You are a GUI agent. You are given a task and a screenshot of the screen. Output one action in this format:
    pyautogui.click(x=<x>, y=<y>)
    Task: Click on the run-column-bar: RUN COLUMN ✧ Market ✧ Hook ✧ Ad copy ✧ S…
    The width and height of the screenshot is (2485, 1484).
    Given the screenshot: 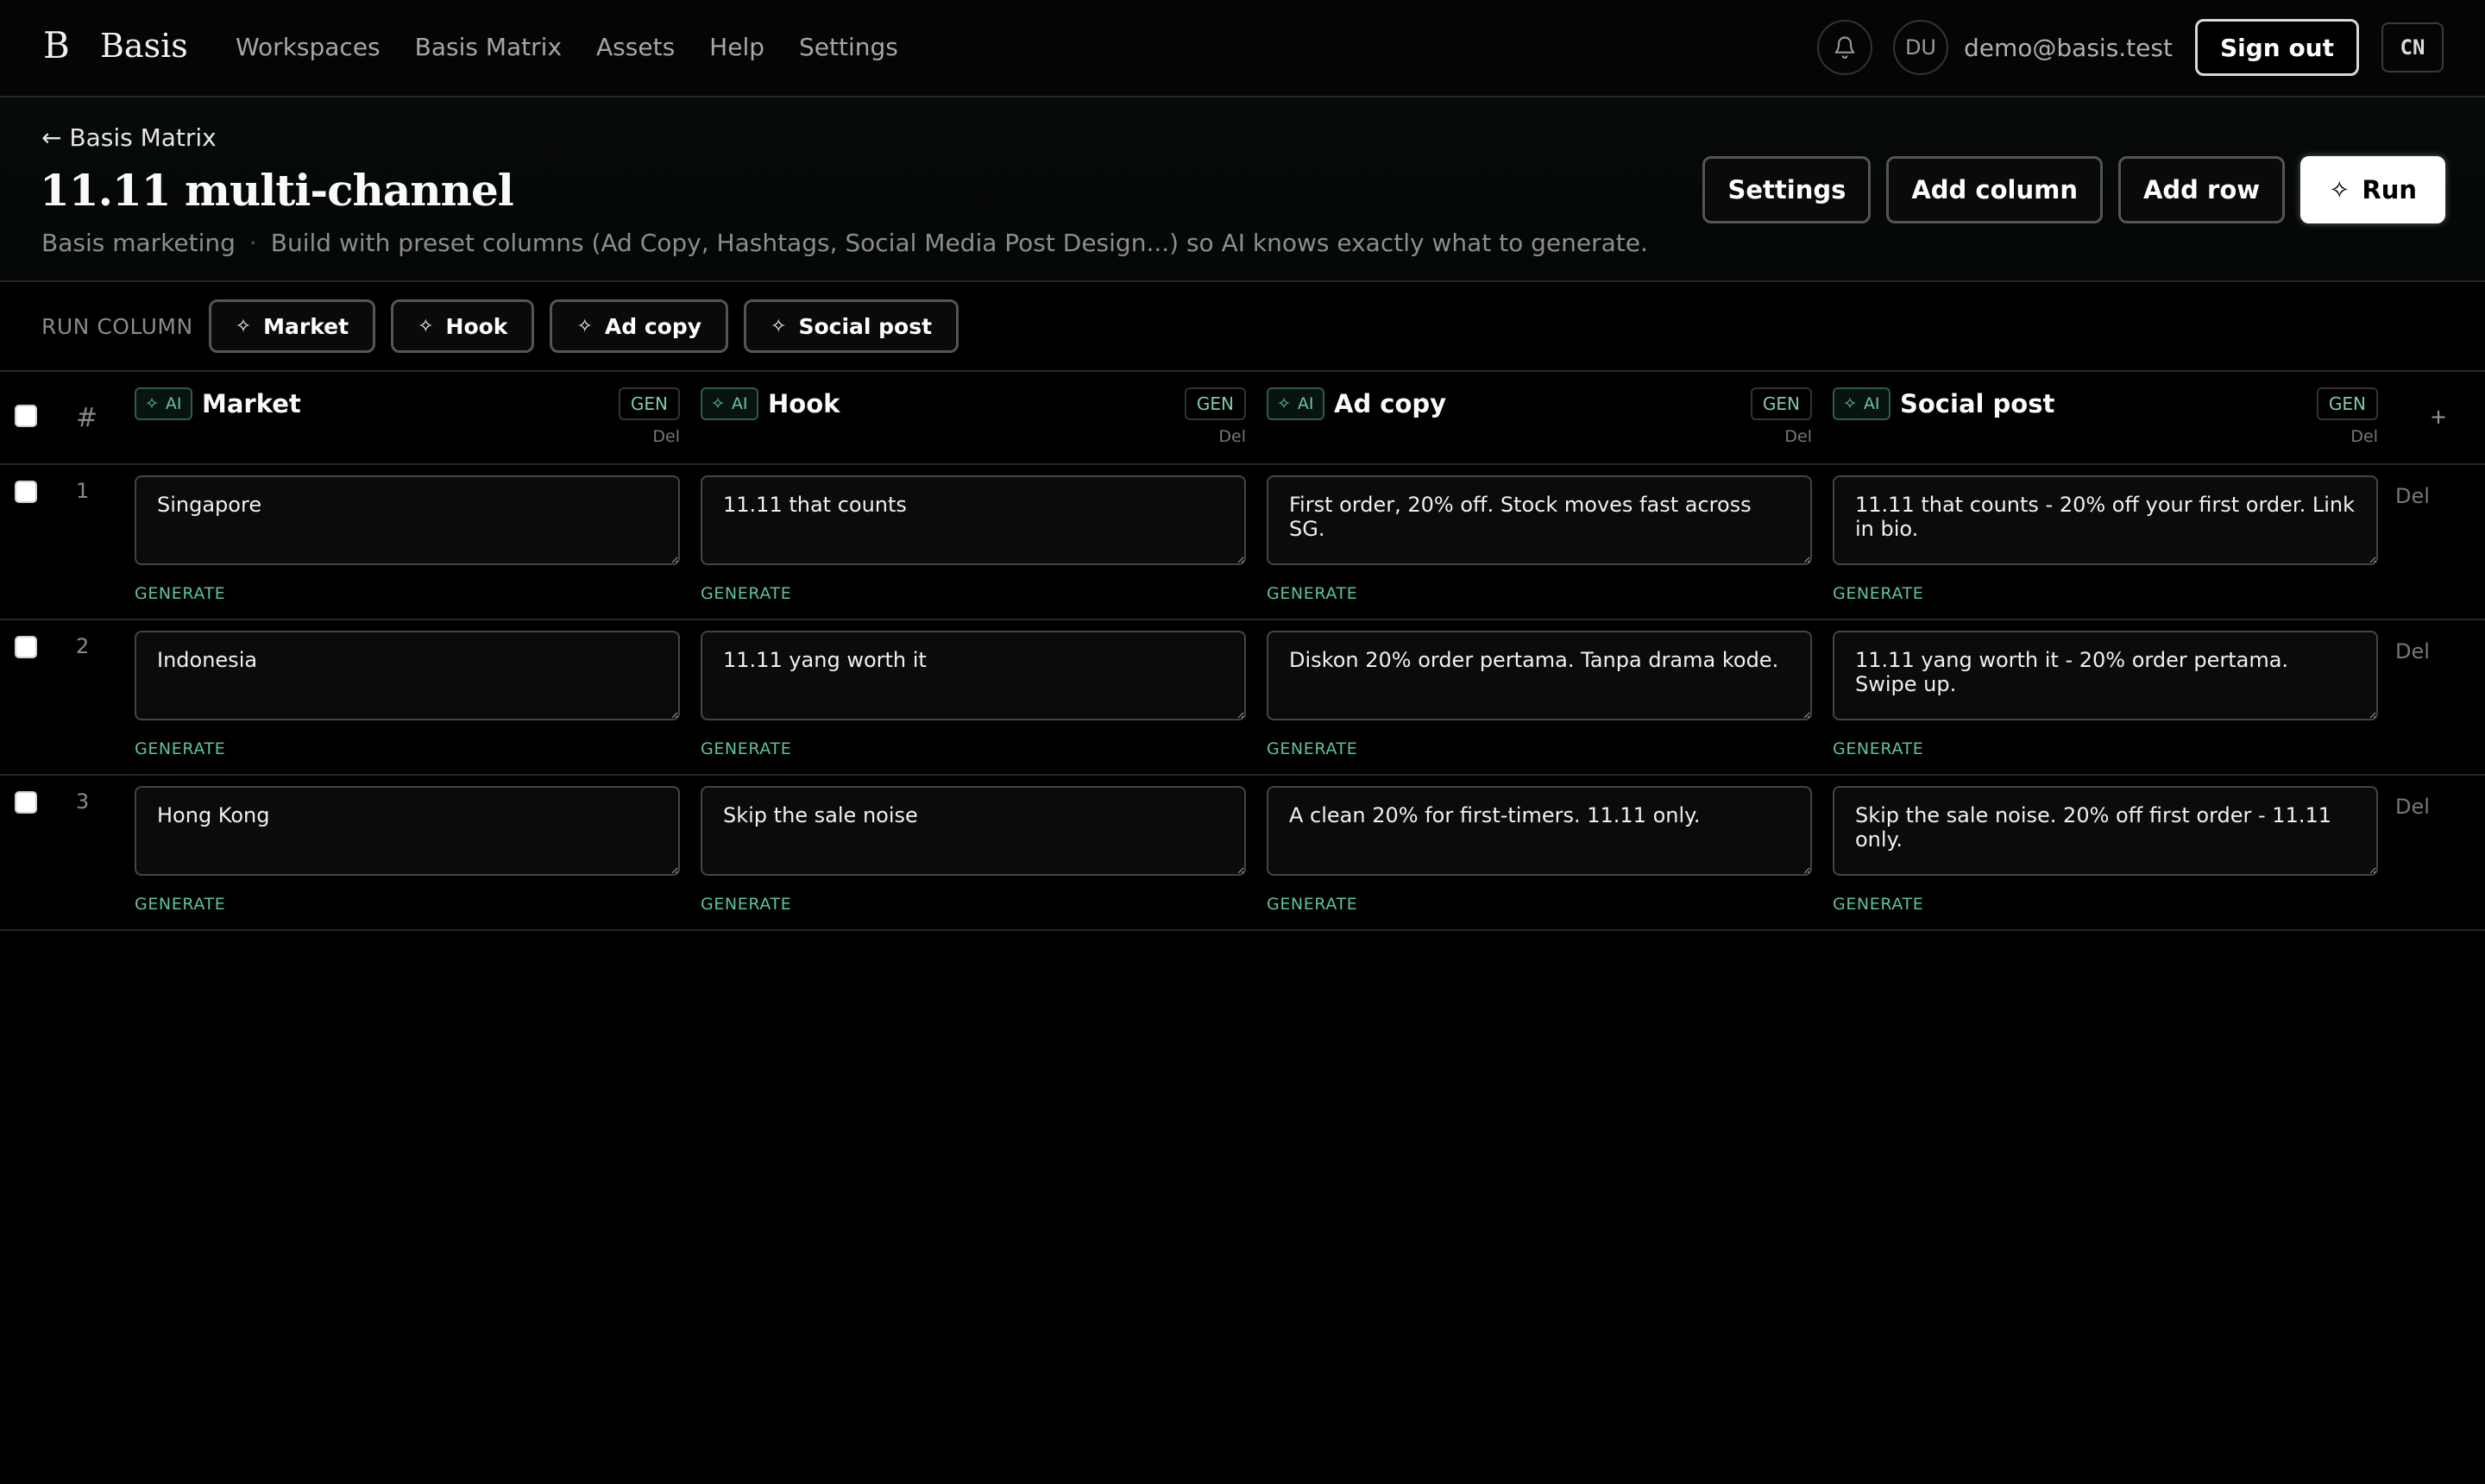 What is the action you would take?
    pyautogui.click(x=1242, y=327)
    